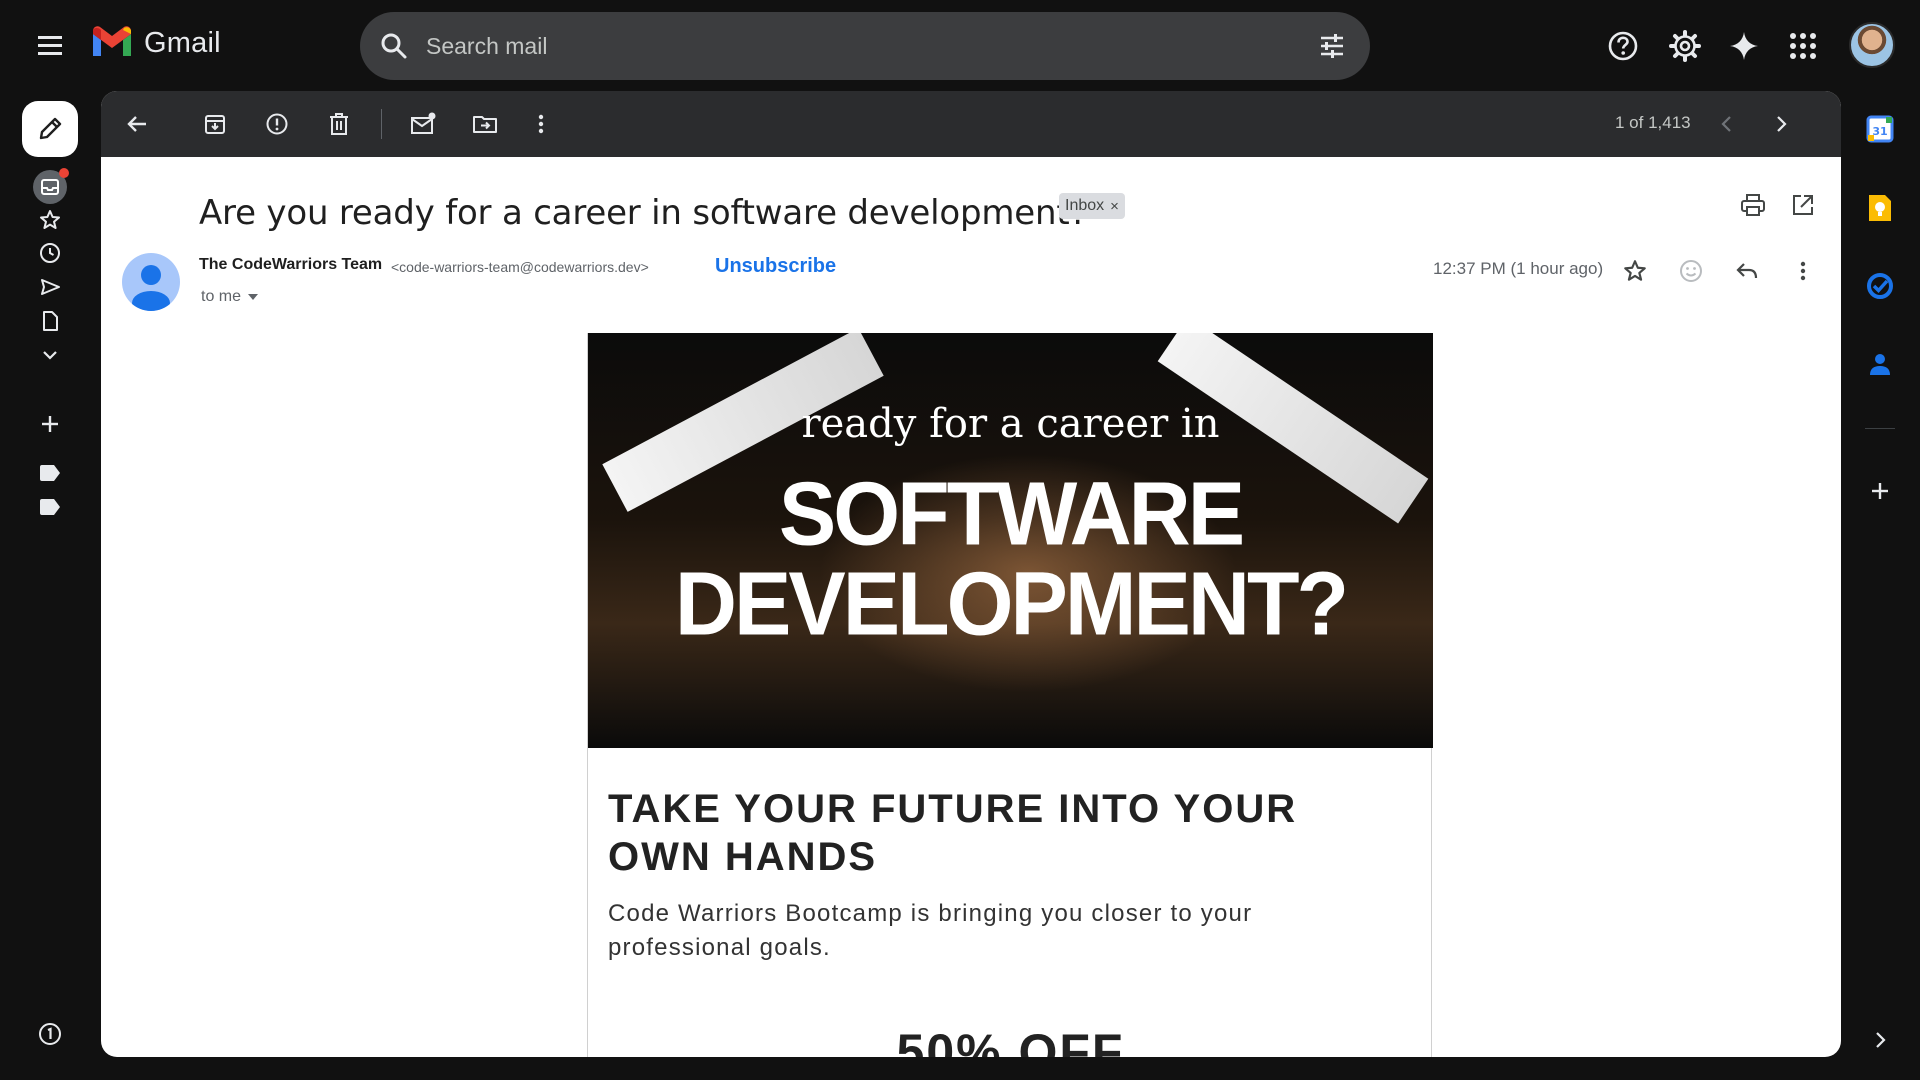 The width and height of the screenshot is (1920, 1080). I want to click on show-side-panel-button, so click(1880, 1040).